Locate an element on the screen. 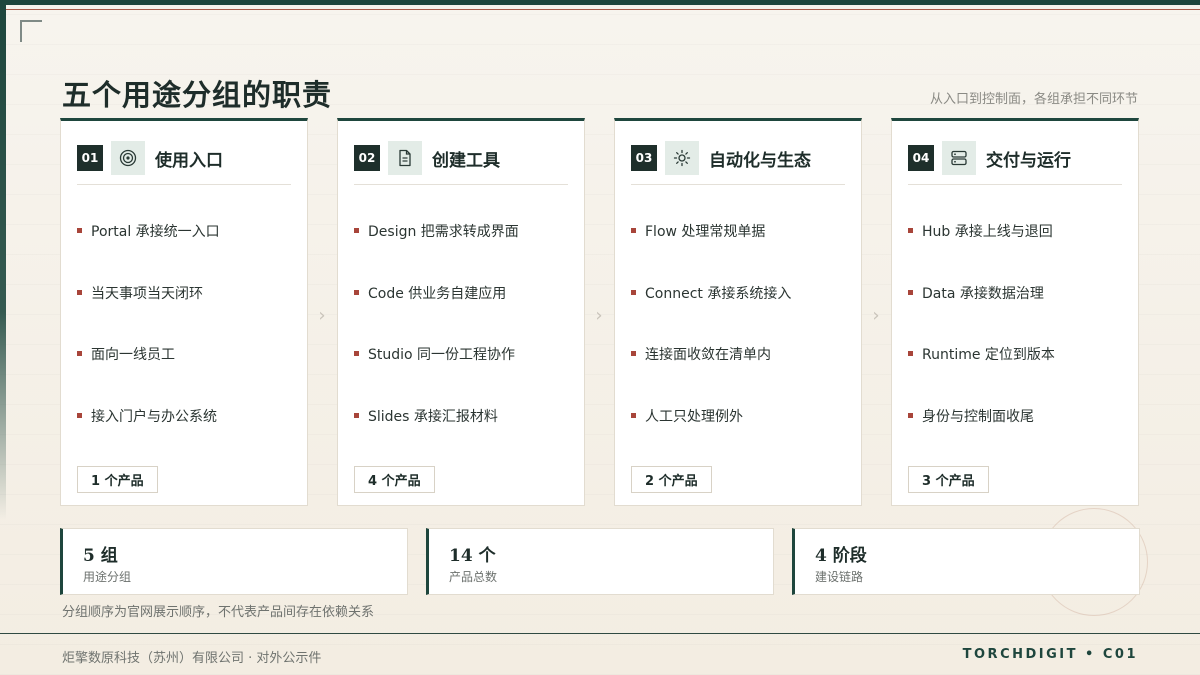  card-title: 使用入口 is located at coordinates (189, 161).